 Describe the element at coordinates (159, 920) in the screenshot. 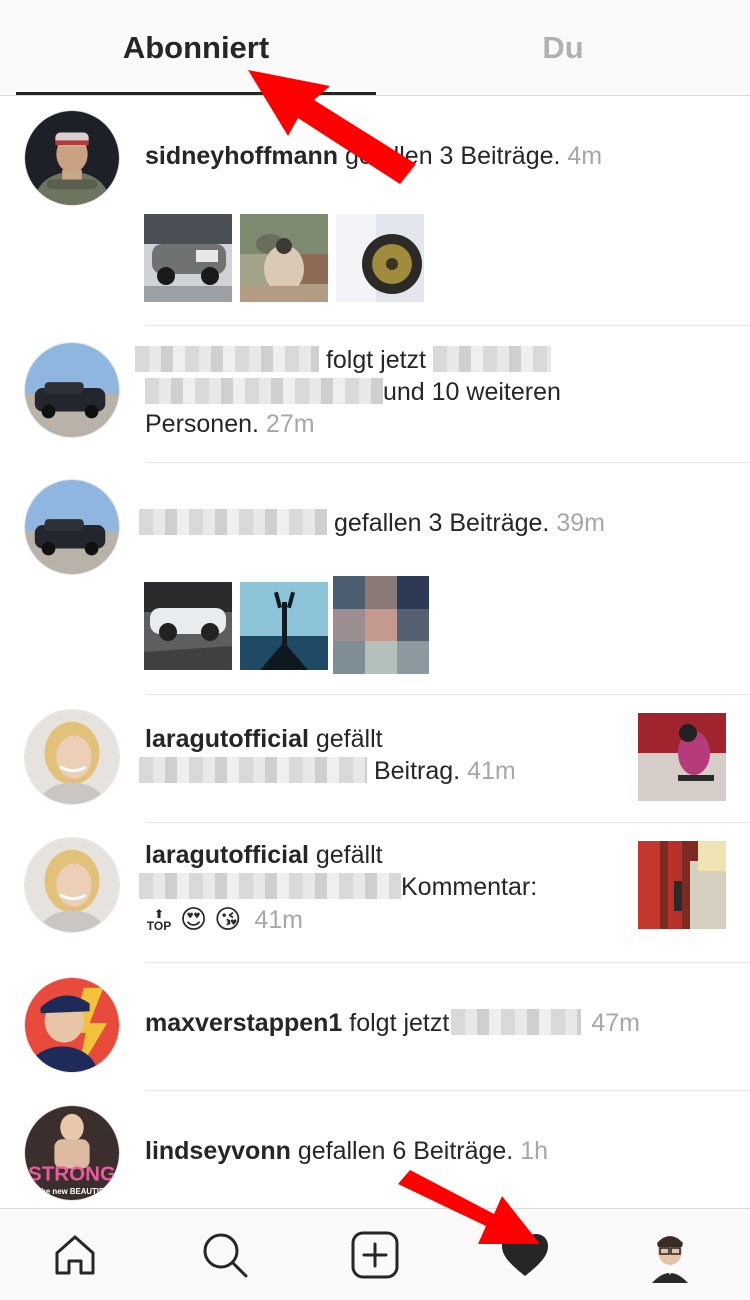

I see `top-emoji: ⬆ TOP` at that location.